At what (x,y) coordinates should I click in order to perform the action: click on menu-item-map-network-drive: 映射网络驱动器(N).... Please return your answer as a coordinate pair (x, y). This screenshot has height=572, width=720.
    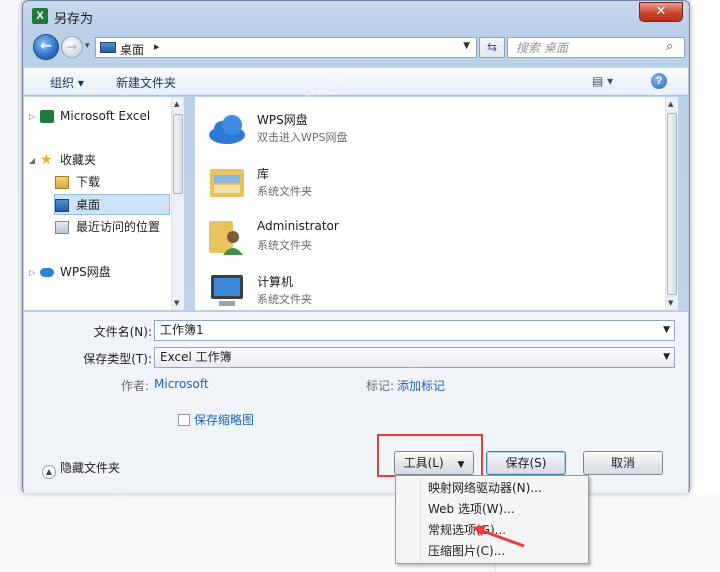
    Looking at the image, I should click on (492, 488).